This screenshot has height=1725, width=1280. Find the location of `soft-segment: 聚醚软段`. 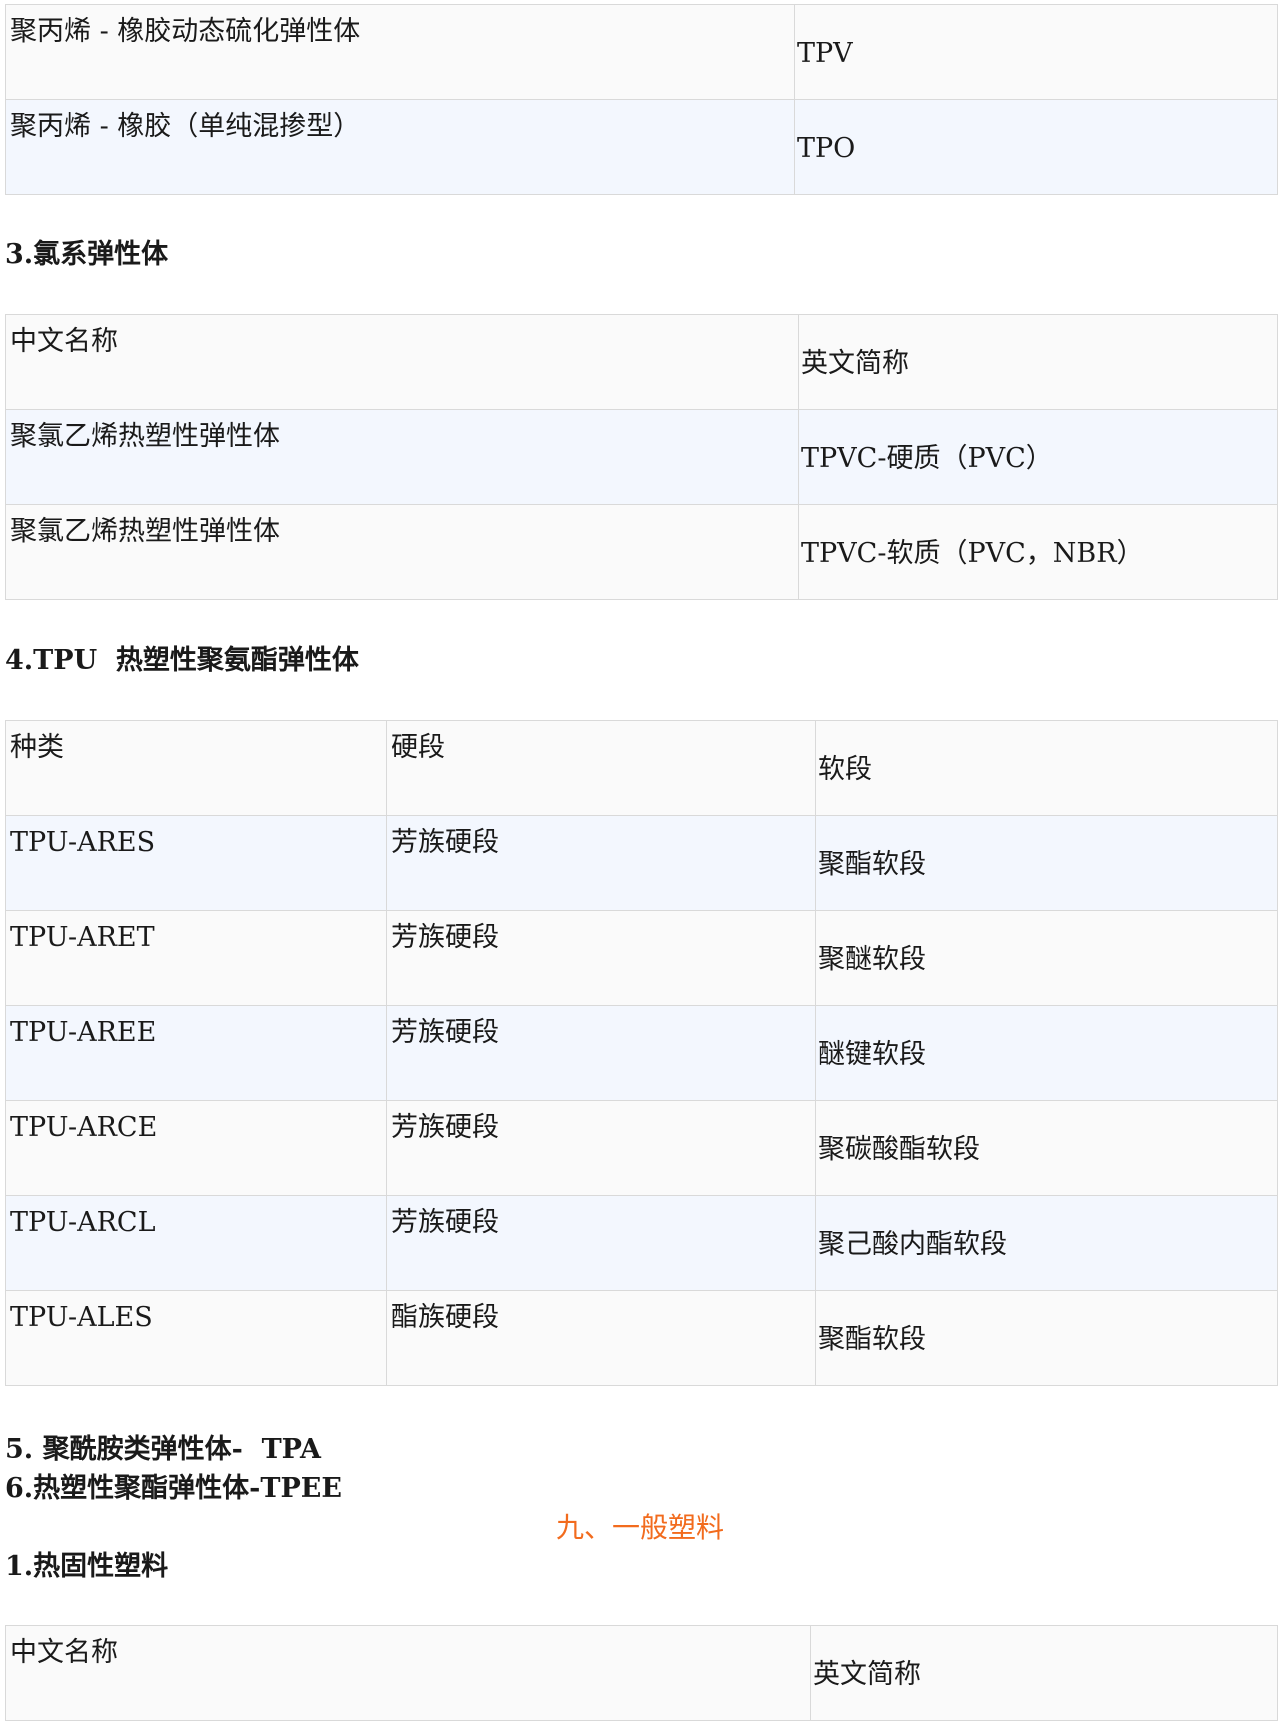

soft-segment: 聚醚软段 is located at coordinates (872, 959).